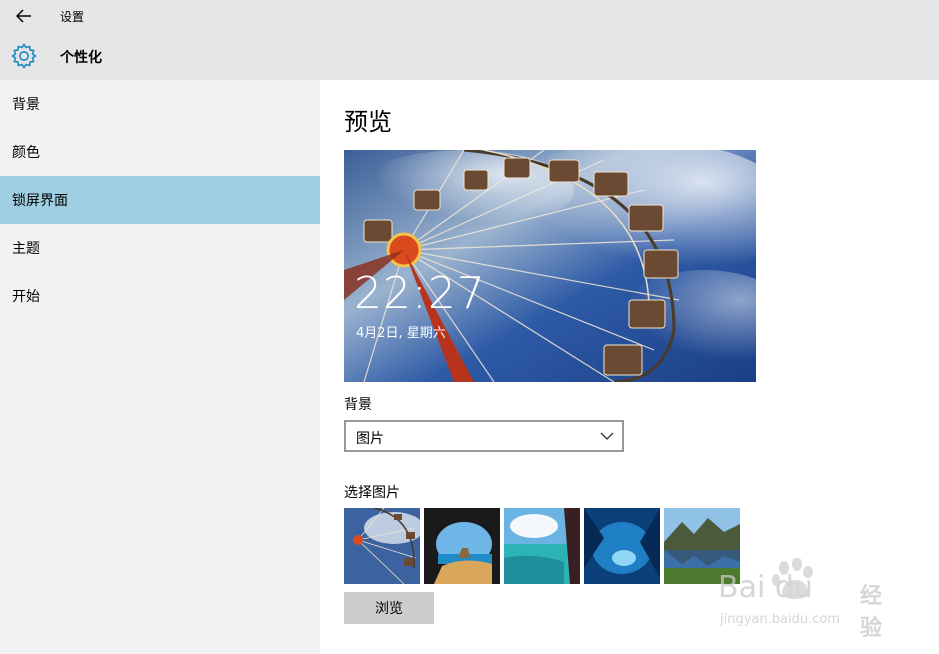 The image size is (939, 654). What do you see at coordinates (160, 152) in the screenshot?
I see `sidebar-item-colors: 颜色` at bounding box center [160, 152].